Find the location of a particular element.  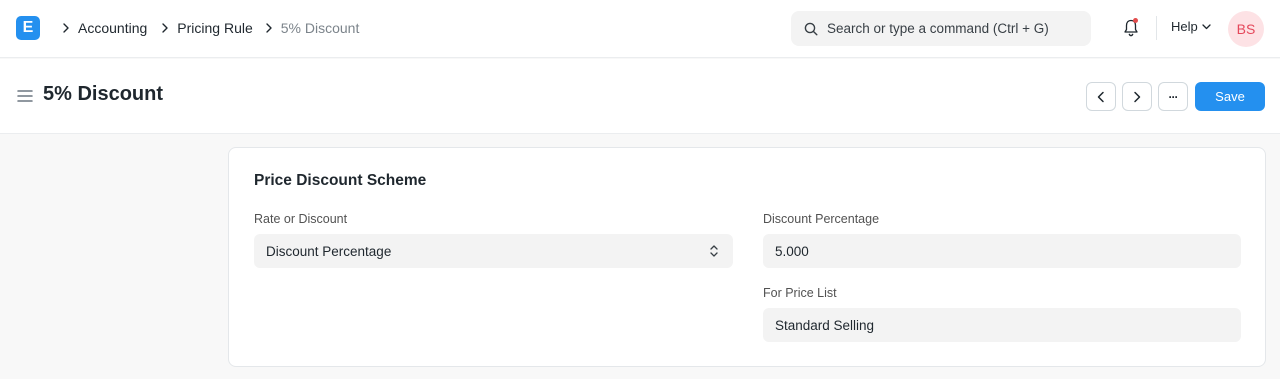

sidebar-toggle-icon is located at coordinates (25, 96).